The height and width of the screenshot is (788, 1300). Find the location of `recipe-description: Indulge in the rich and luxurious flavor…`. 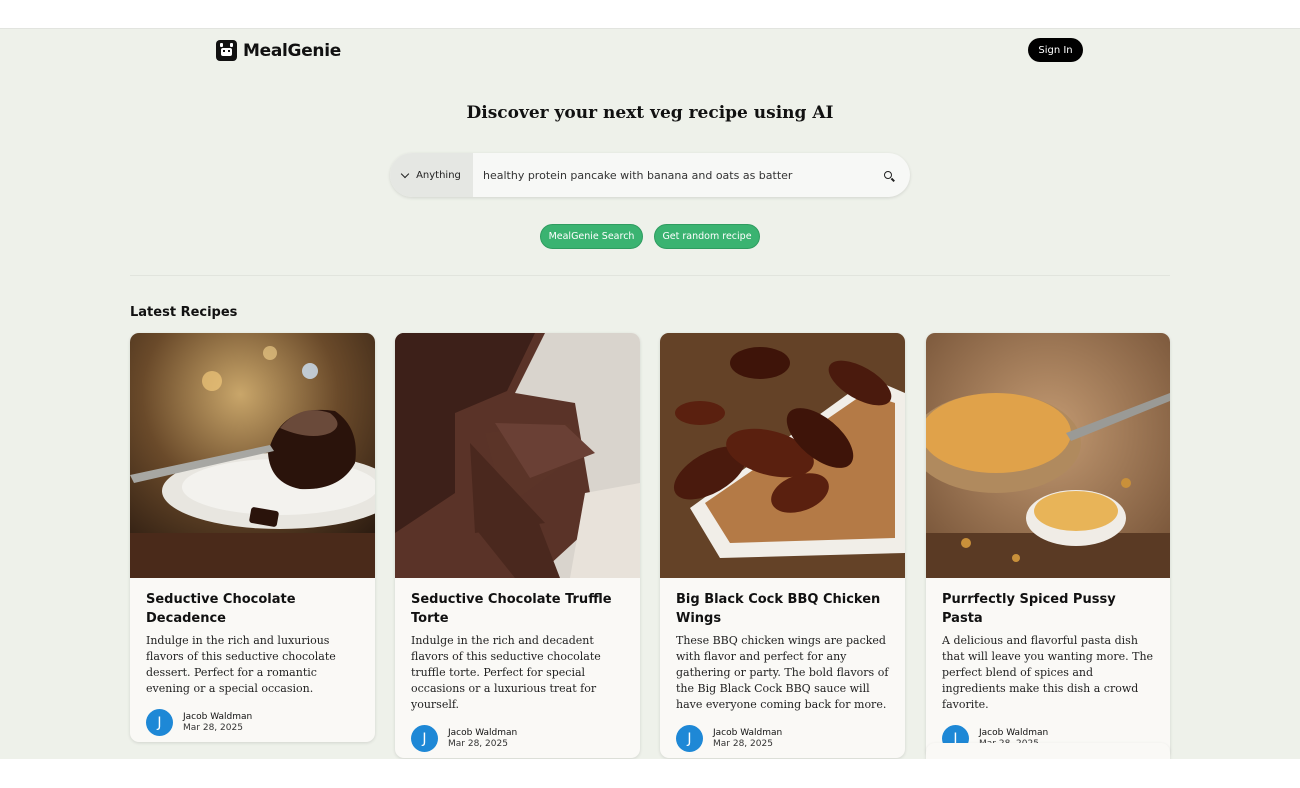

recipe-description: Indulge in the rich and luxurious flavor… is located at coordinates (241, 664).